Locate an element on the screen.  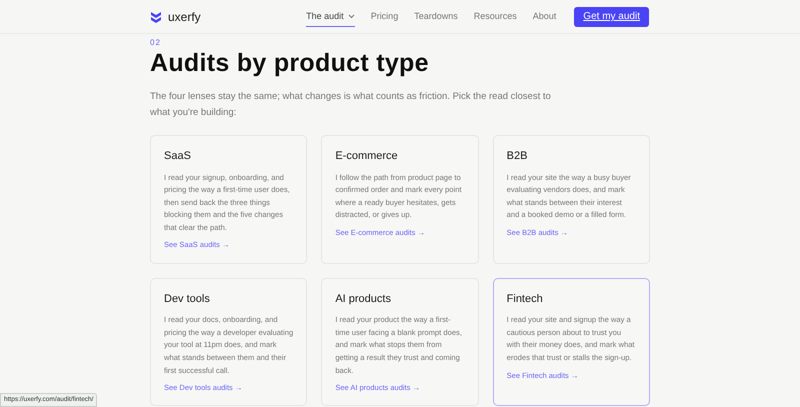
card-title: Fintech is located at coordinates (525, 299).